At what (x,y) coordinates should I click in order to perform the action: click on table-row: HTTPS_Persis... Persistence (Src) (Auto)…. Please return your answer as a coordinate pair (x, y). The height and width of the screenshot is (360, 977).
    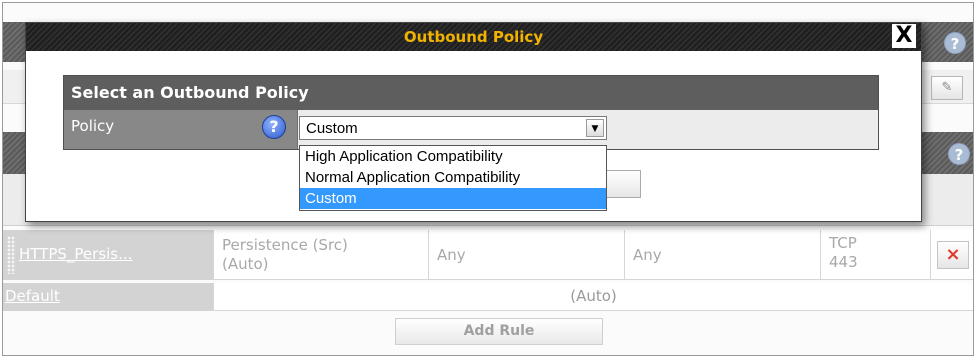
    Looking at the image, I should click on (488, 255).